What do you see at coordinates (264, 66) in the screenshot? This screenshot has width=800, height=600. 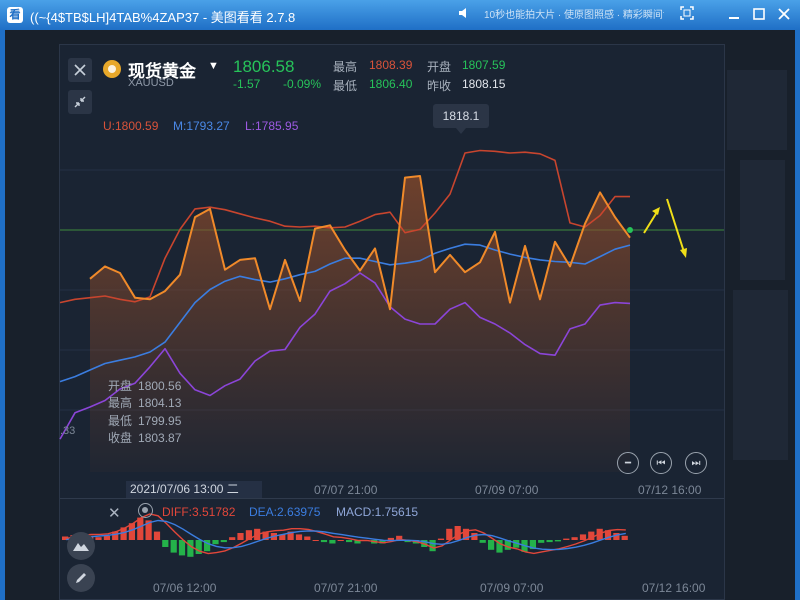 I see `current-price: 1806.58` at bounding box center [264, 66].